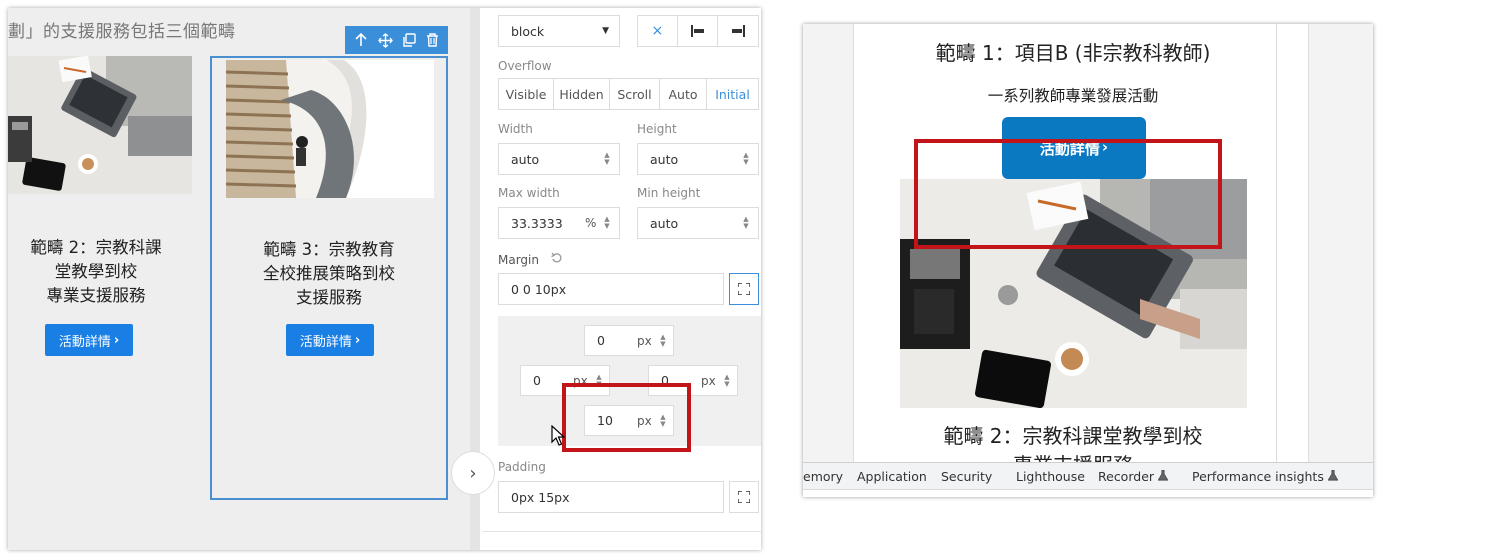 The image size is (1500, 558). What do you see at coordinates (329, 223) in the screenshot?
I see `card-content: 範疇 3：宗教教育 全校推展策略到校 支援服務 活動詳情 ›` at bounding box center [329, 223].